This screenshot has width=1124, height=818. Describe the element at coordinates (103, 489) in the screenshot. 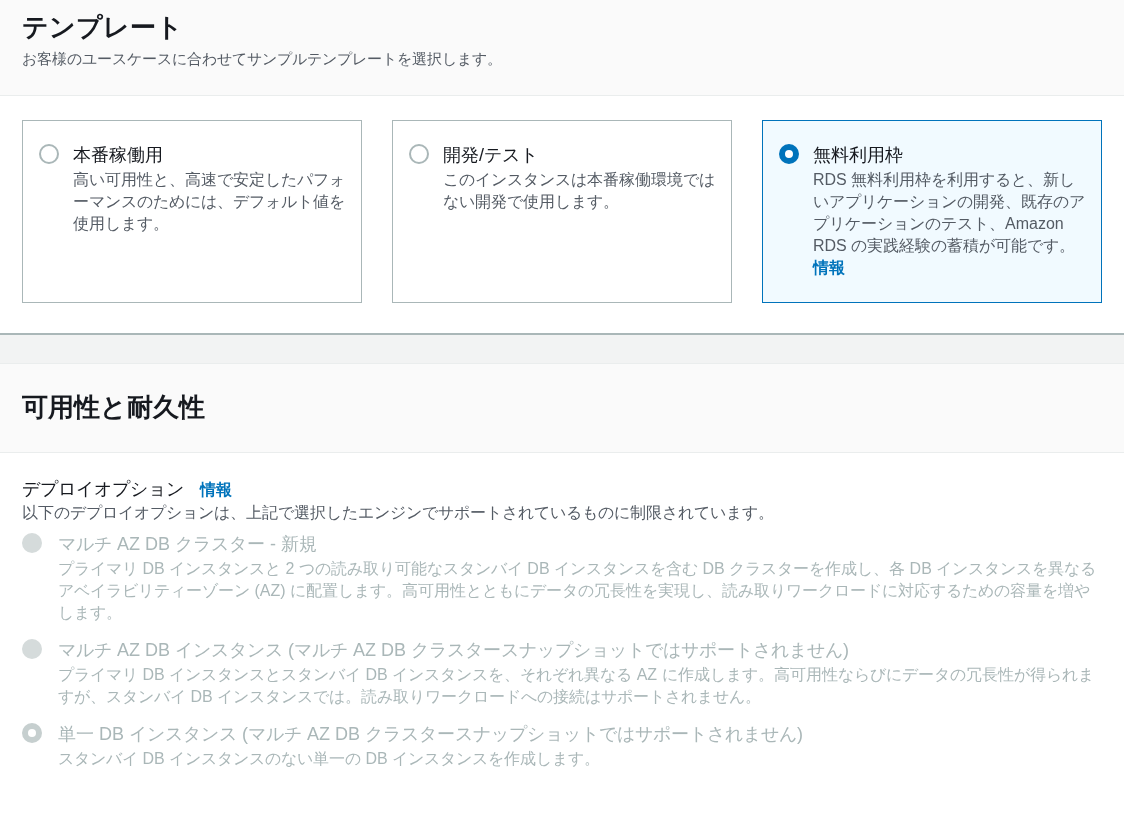

I see `field-label: デプロイオプション` at that location.